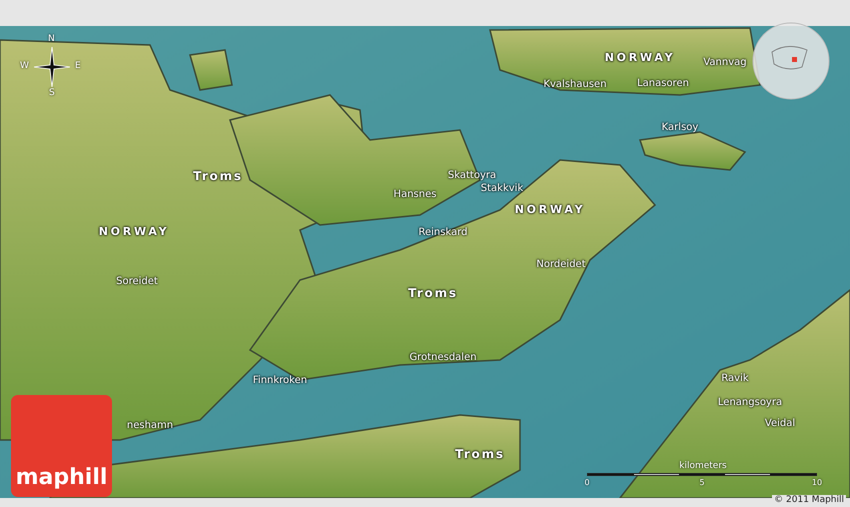  I want to click on place-label: Veidal, so click(780, 424).